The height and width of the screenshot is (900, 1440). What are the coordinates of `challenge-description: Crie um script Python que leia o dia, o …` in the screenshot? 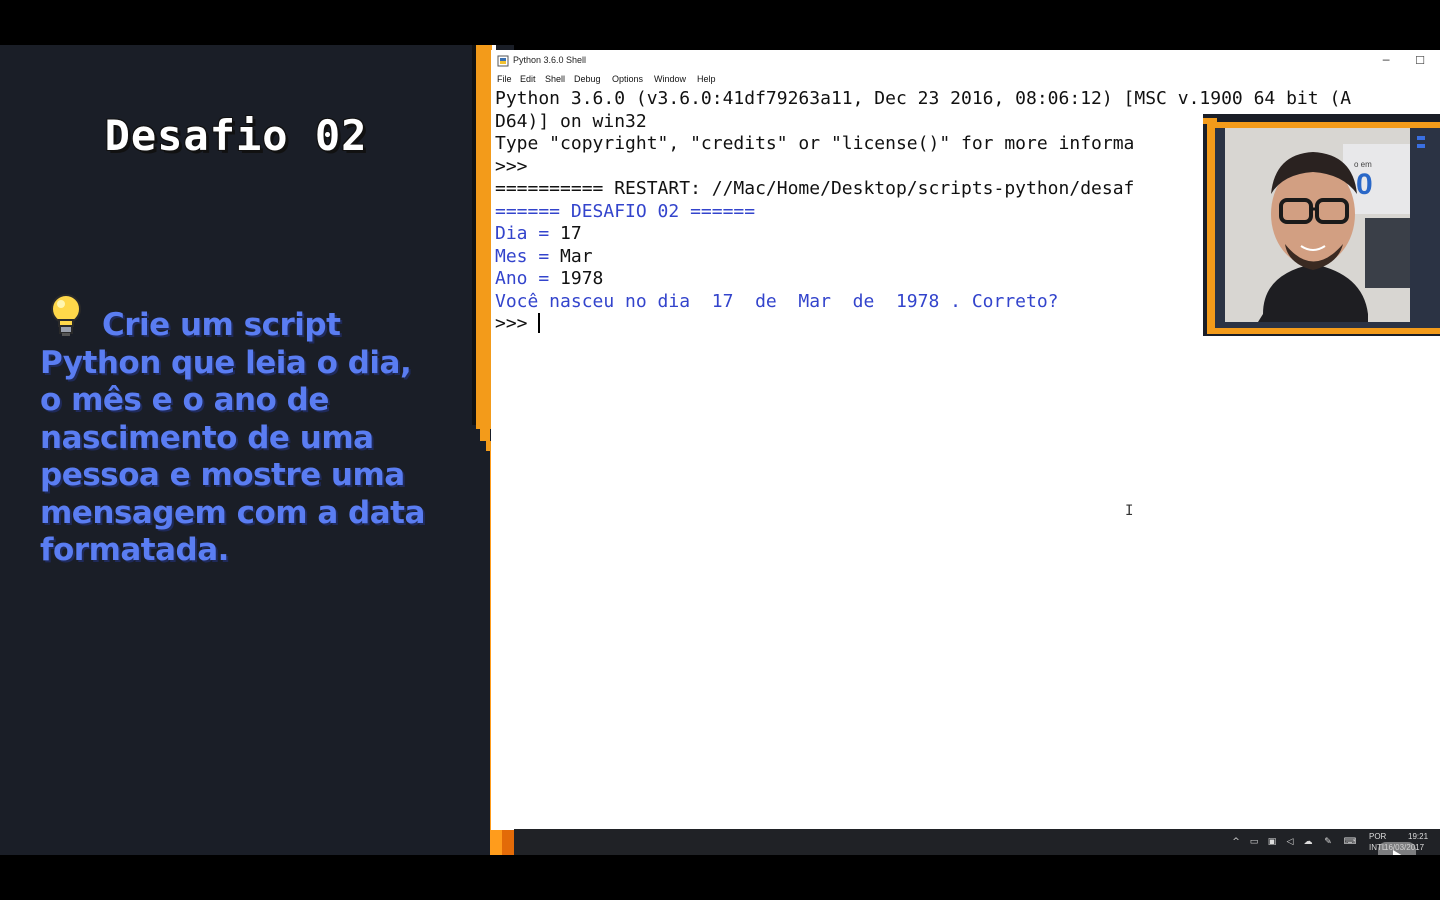 It's located at (232, 437).